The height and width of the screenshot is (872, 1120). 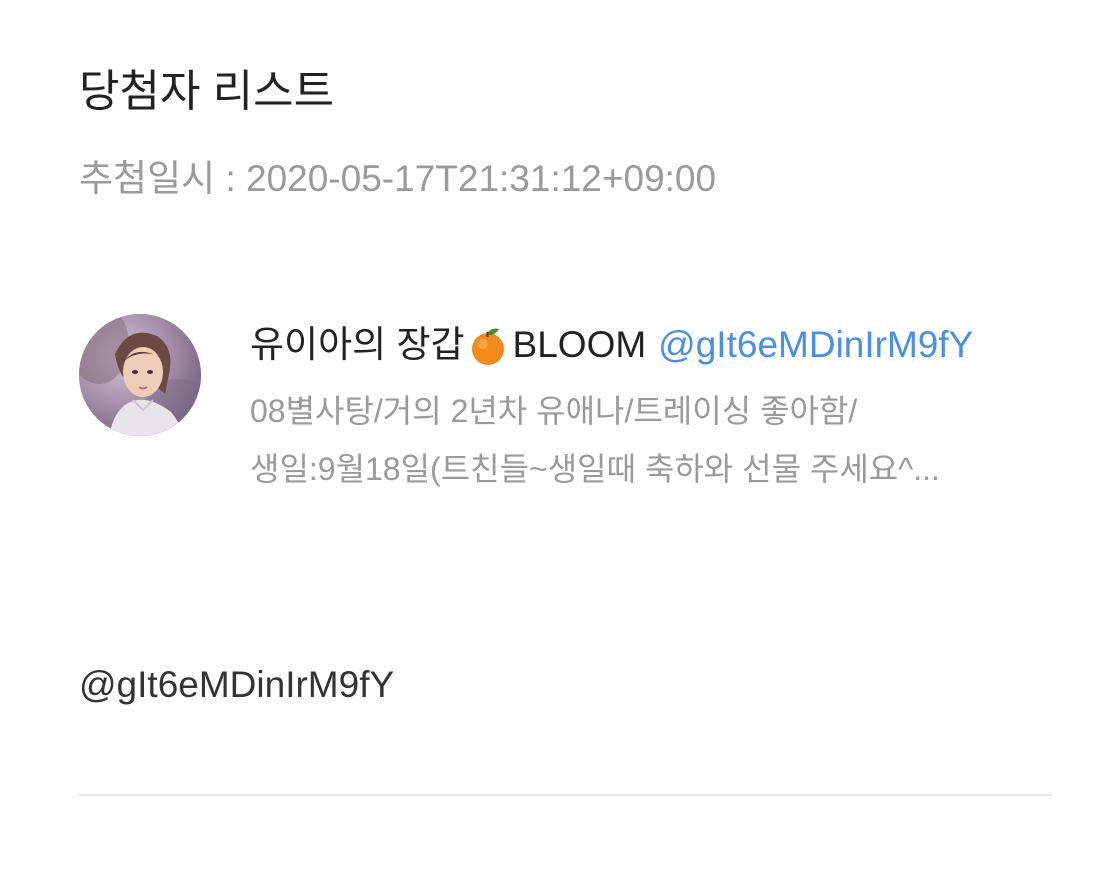 What do you see at coordinates (488, 345) in the screenshot?
I see `orange-emoji-icon` at bounding box center [488, 345].